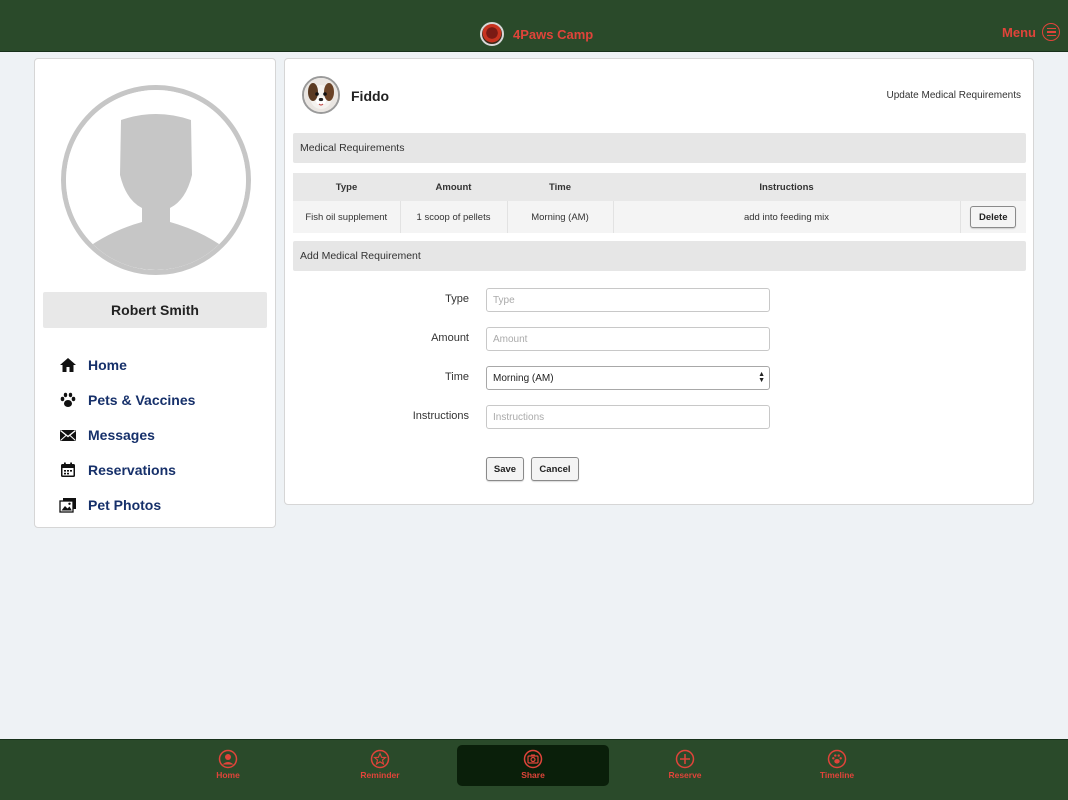 The height and width of the screenshot is (800, 1068). I want to click on column-header-amount: Amount, so click(453, 187).